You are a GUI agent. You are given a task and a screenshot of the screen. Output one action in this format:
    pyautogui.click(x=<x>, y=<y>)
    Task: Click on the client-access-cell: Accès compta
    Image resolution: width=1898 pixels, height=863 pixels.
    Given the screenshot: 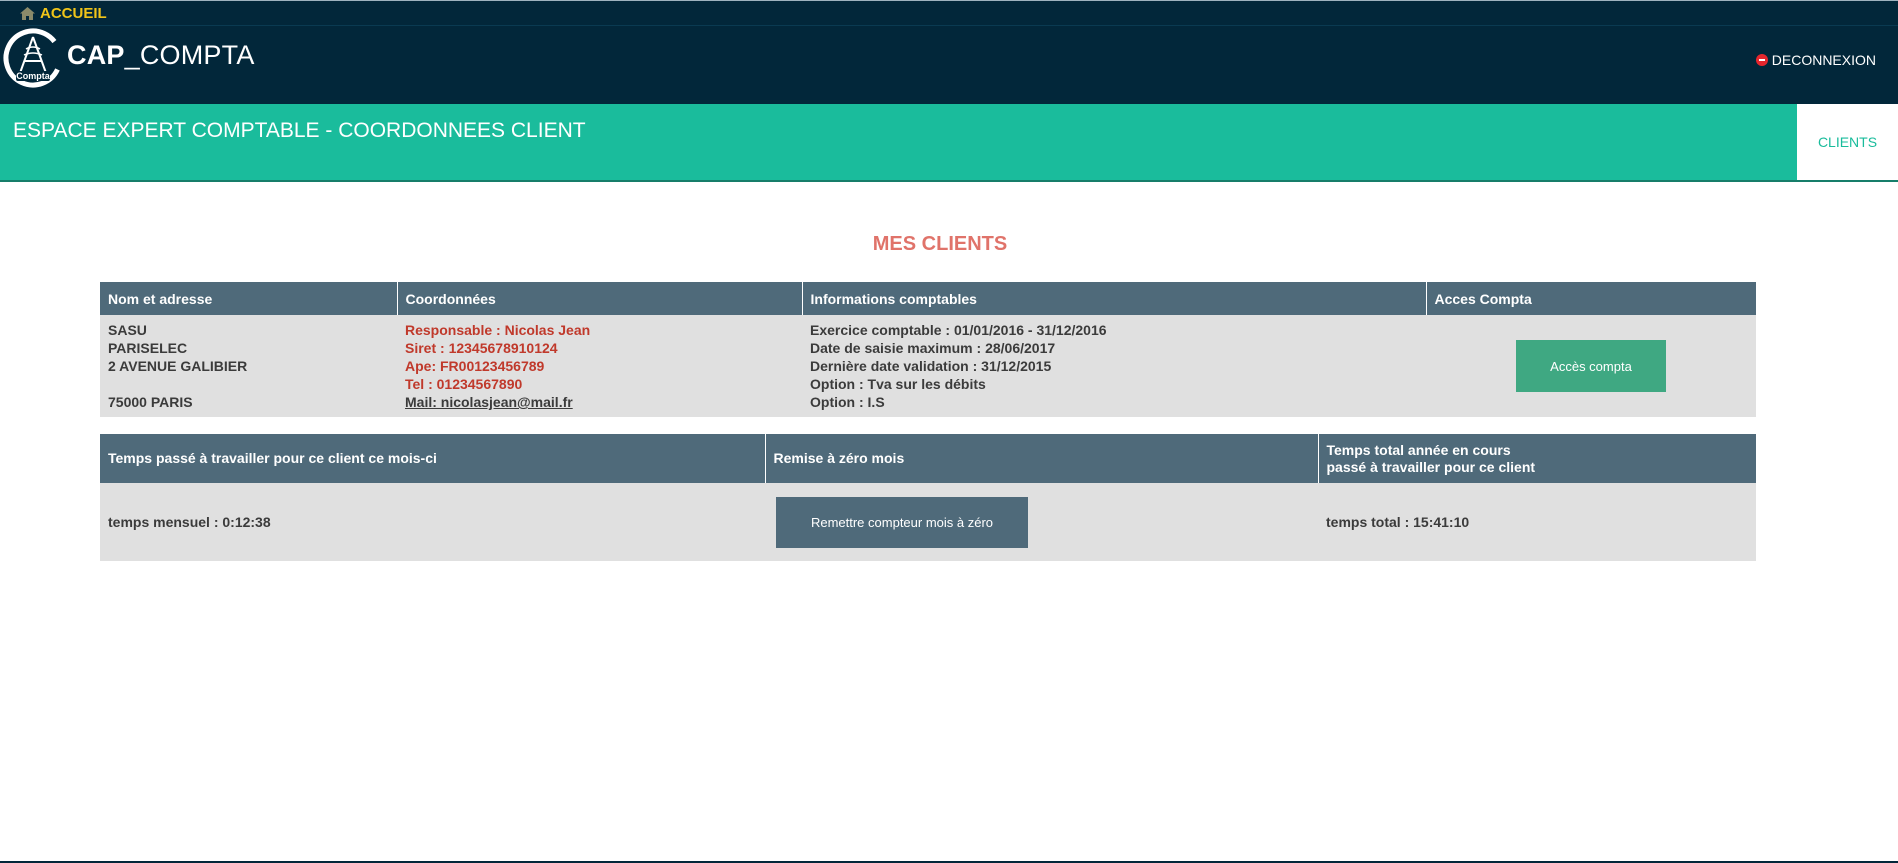 What is the action you would take?
    pyautogui.click(x=1591, y=366)
    